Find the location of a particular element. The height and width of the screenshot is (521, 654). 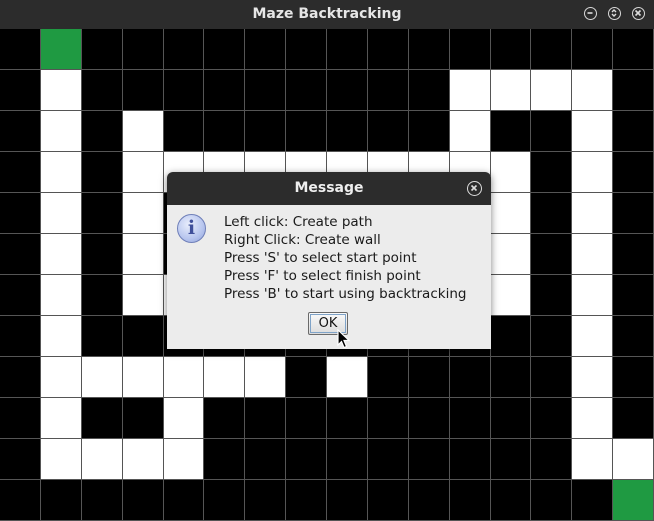

maximize-icon is located at coordinates (614, 13).